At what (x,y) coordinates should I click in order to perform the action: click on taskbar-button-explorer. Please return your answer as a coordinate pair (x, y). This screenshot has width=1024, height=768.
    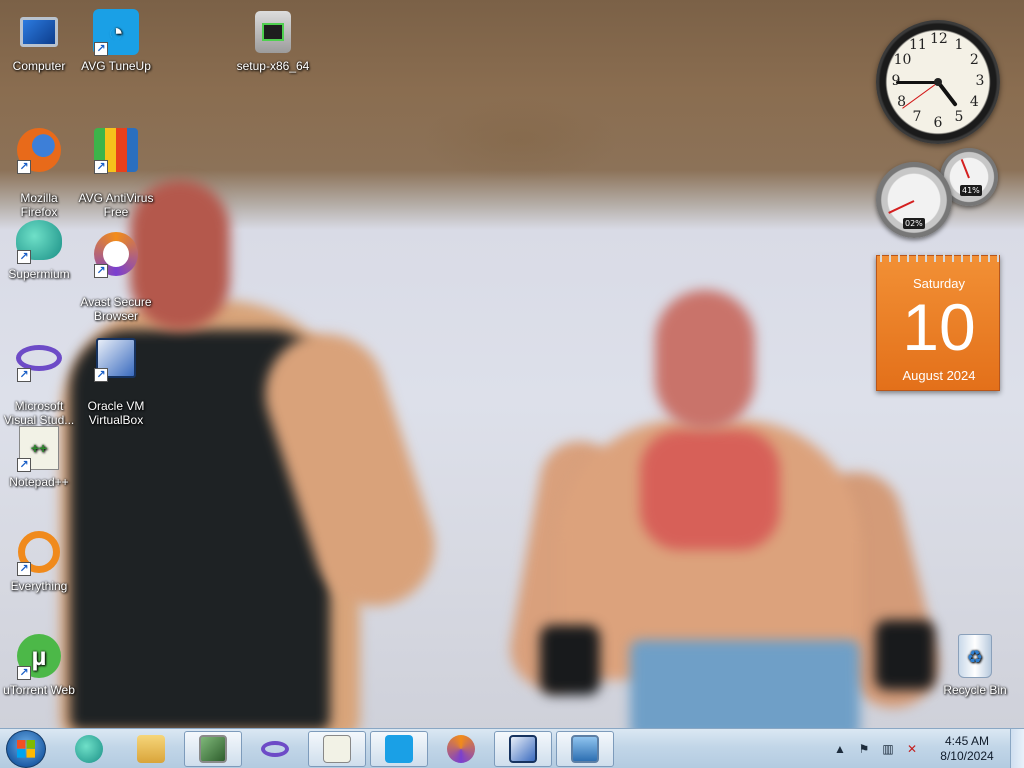
    Looking at the image, I should click on (151, 749).